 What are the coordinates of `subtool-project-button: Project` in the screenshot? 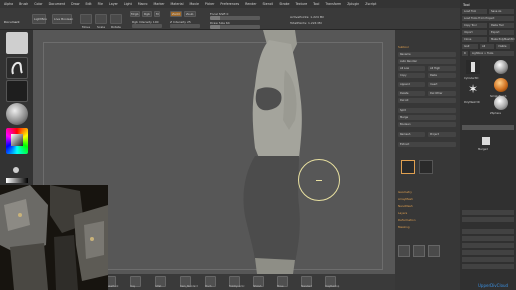 It's located at (442, 134).